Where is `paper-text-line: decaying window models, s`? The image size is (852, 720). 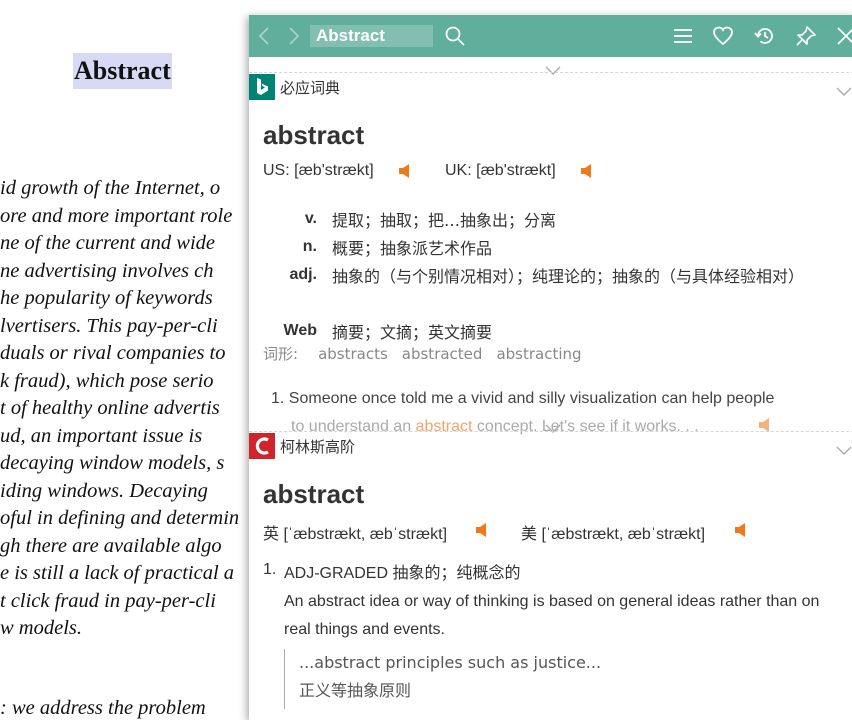
paper-text-line: decaying window models, s is located at coordinates (112, 463).